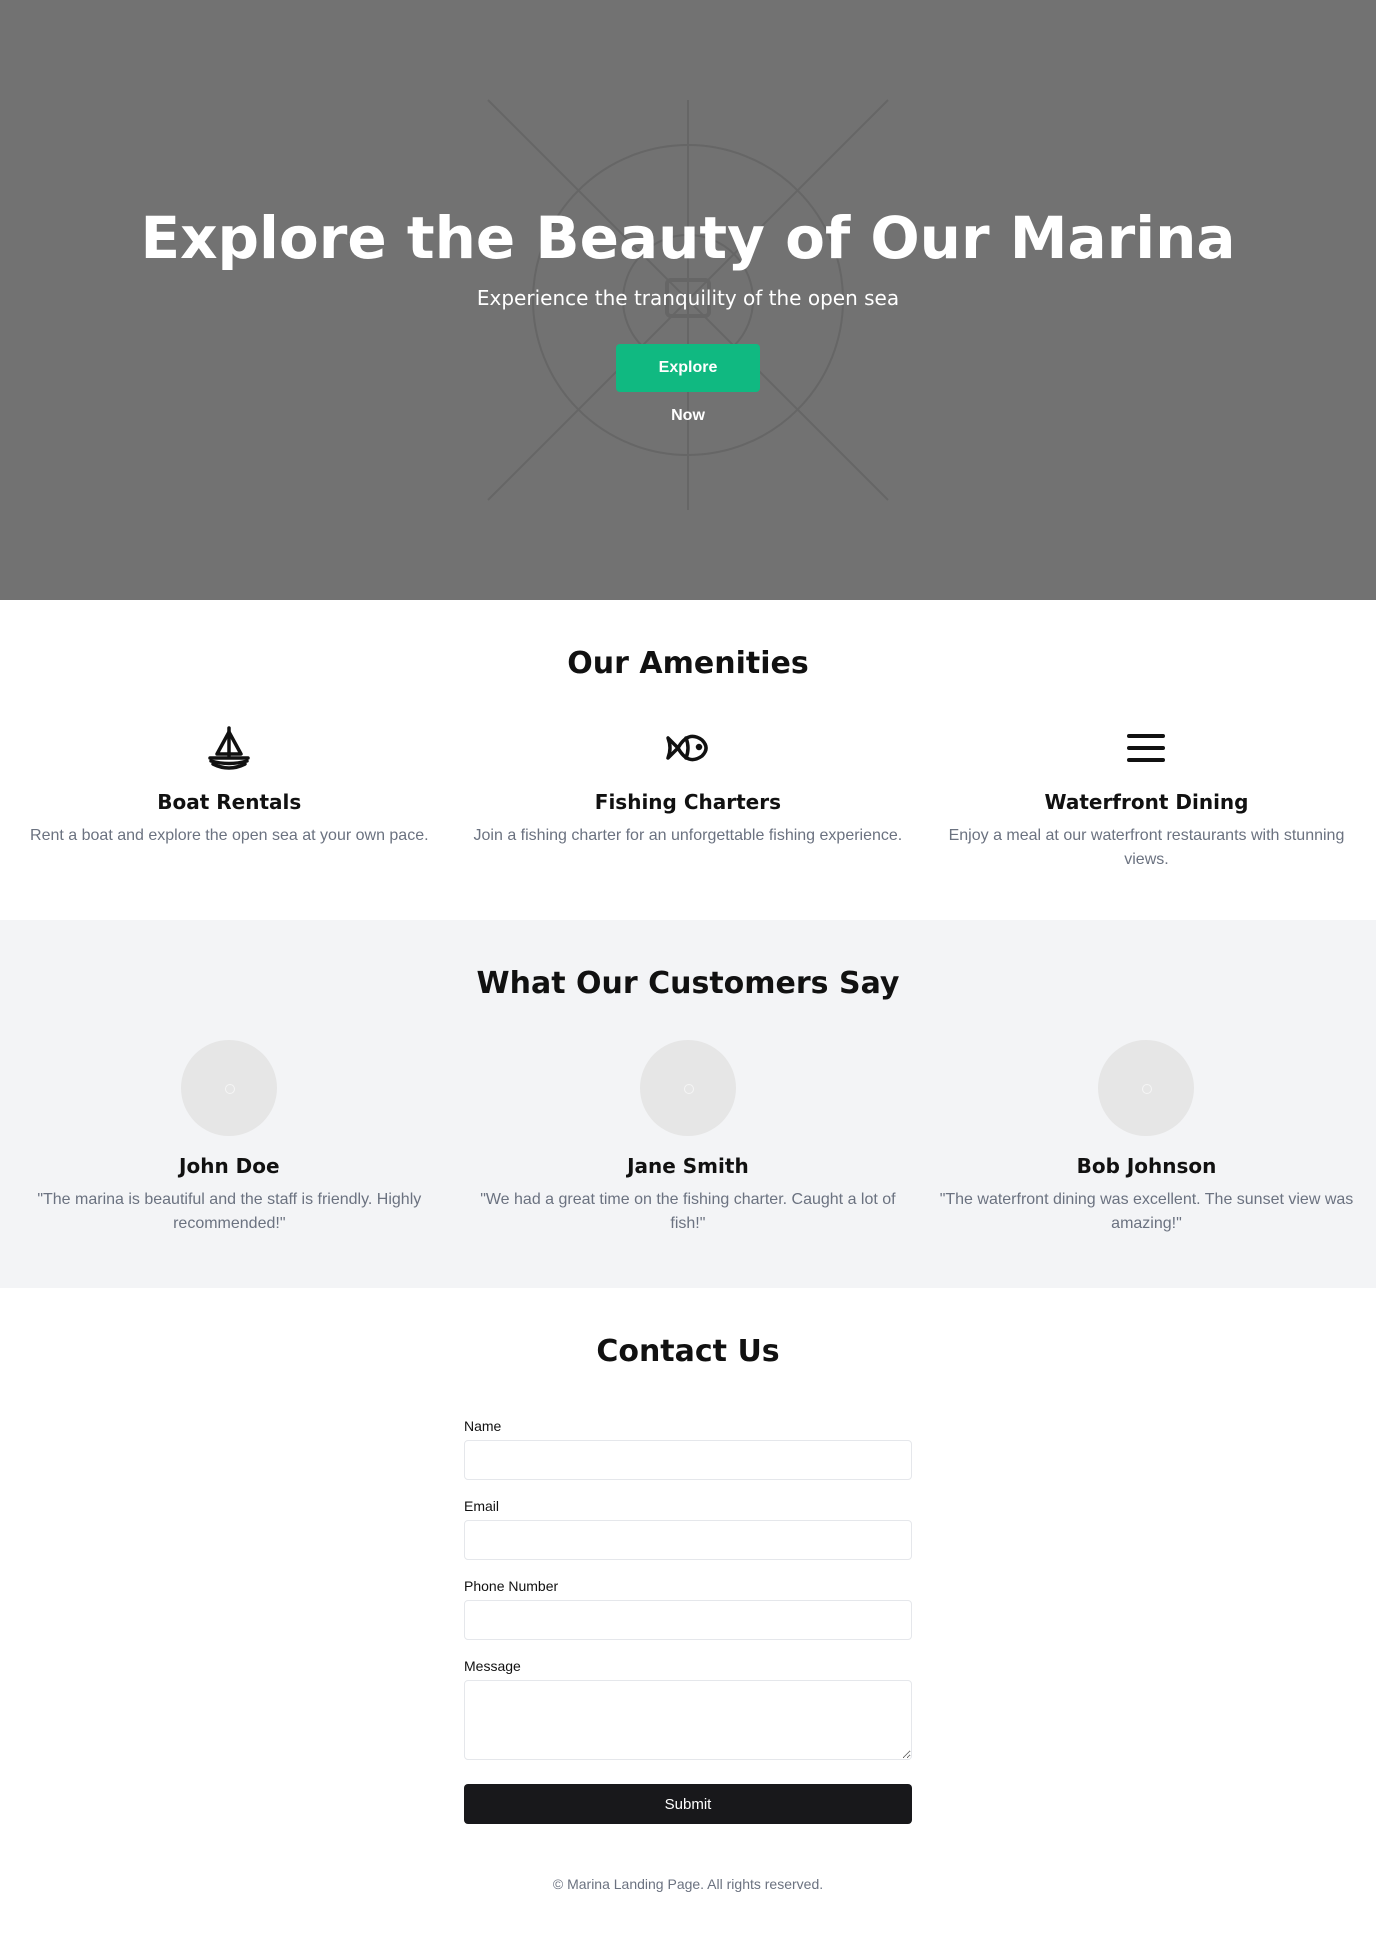 This screenshot has height=1936, width=1376. I want to click on message-field-group: Message, so click(688, 1708).